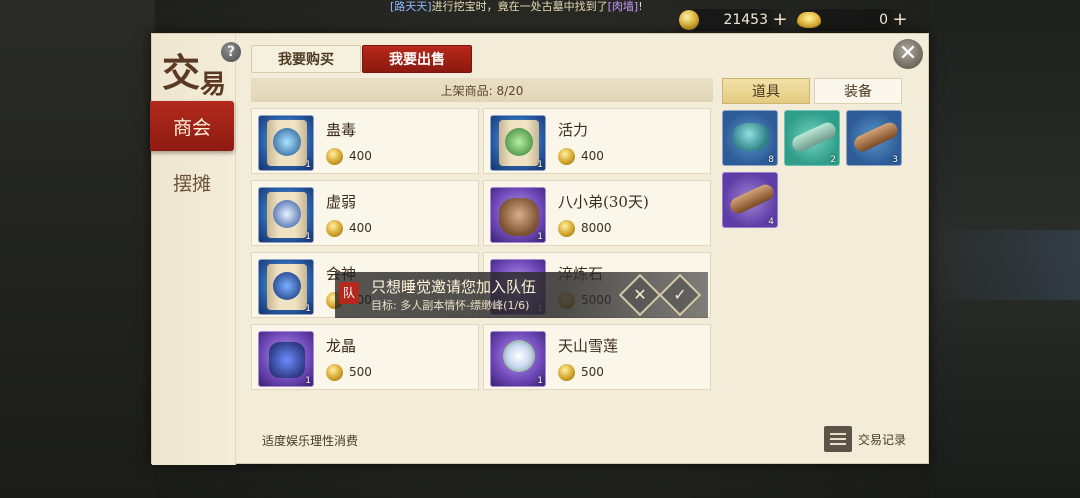 This screenshot has width=1080, height=498. What do you see at coordinates (365, 357) in the screenshot?
I see `listing-card: 1 龙晶 500` at bounding box center [365, 357].